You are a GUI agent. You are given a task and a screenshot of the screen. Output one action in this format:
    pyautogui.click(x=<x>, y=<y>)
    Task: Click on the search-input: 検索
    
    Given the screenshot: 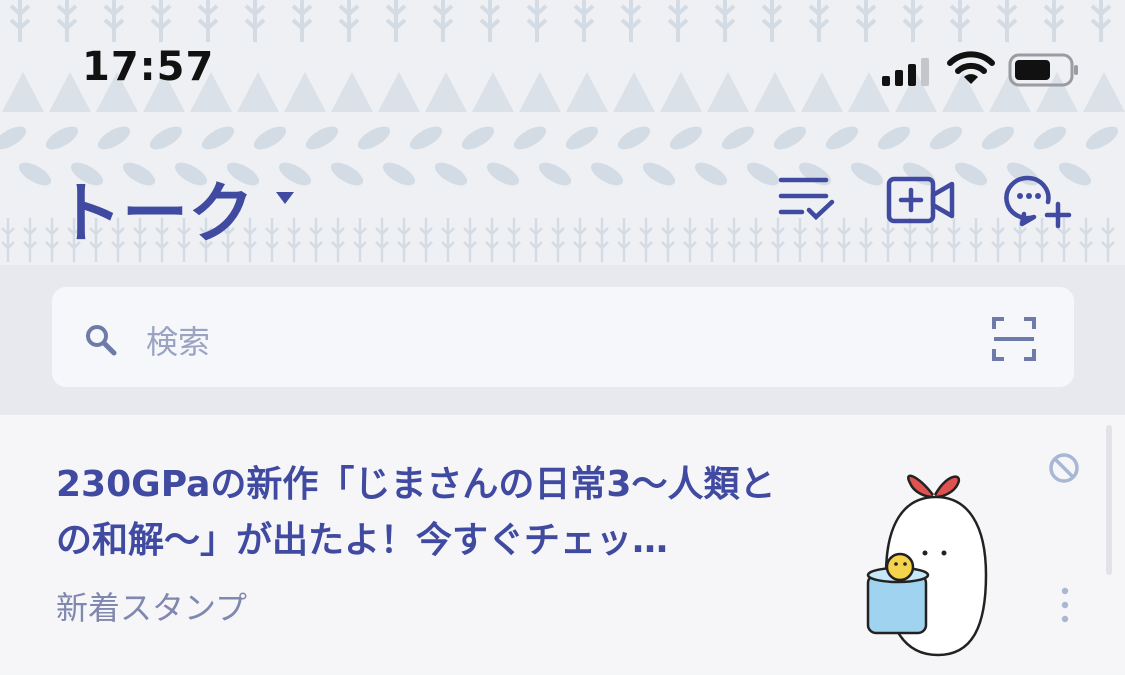 What is the action you would take?
    pyautogui.click(x=563, y=337)
    